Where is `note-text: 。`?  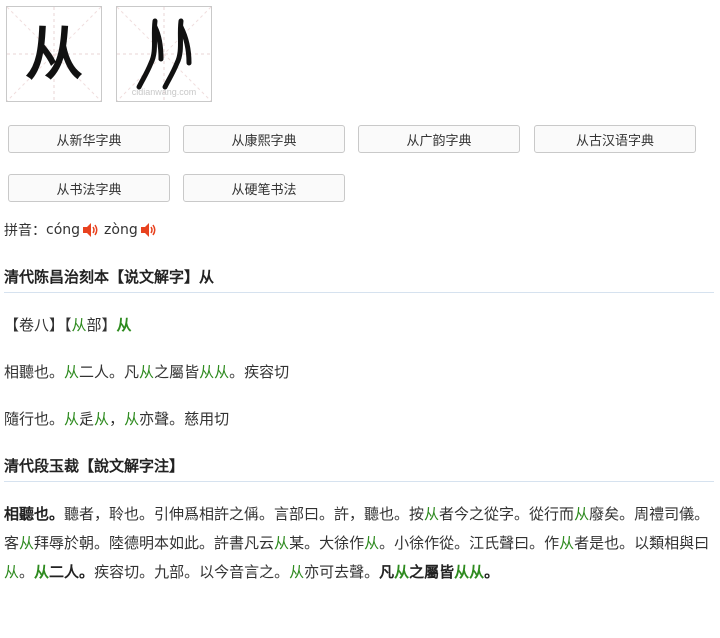 note-text: 。 is located at coordinates (27, 572).